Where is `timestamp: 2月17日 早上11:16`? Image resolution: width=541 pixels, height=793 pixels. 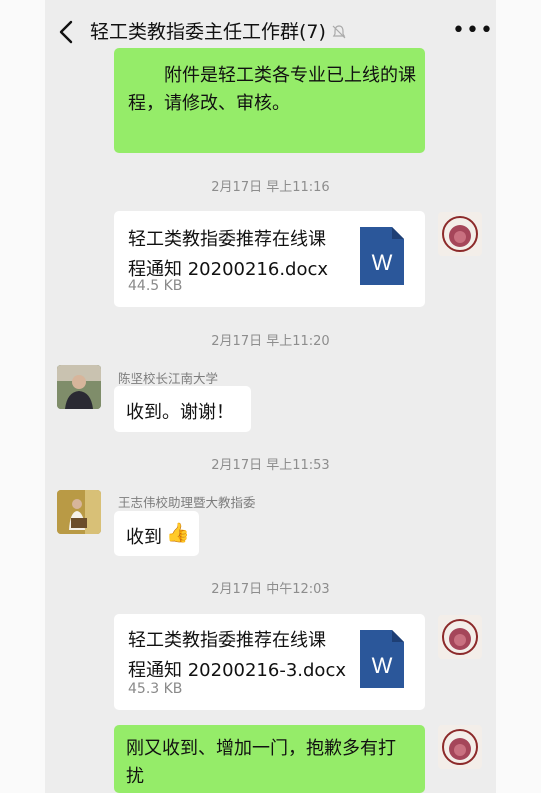 timestamp: 2月17日 早上11:16 is located at coordinates (270, 187).